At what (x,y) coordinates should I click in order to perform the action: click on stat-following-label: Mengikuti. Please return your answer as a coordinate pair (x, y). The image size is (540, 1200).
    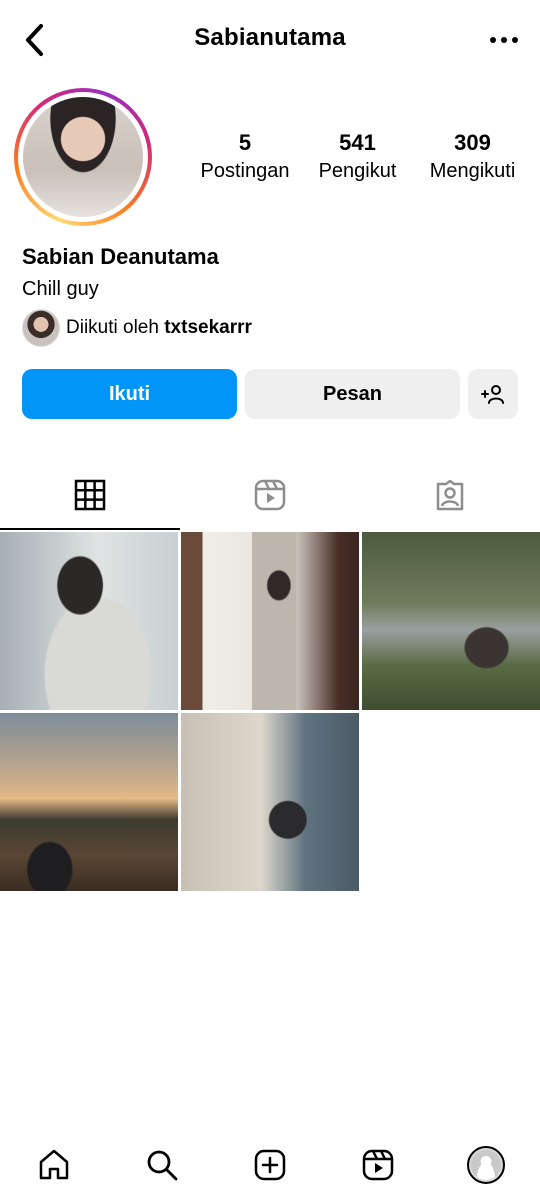
    Looking at the image, I should click on (472, 171).